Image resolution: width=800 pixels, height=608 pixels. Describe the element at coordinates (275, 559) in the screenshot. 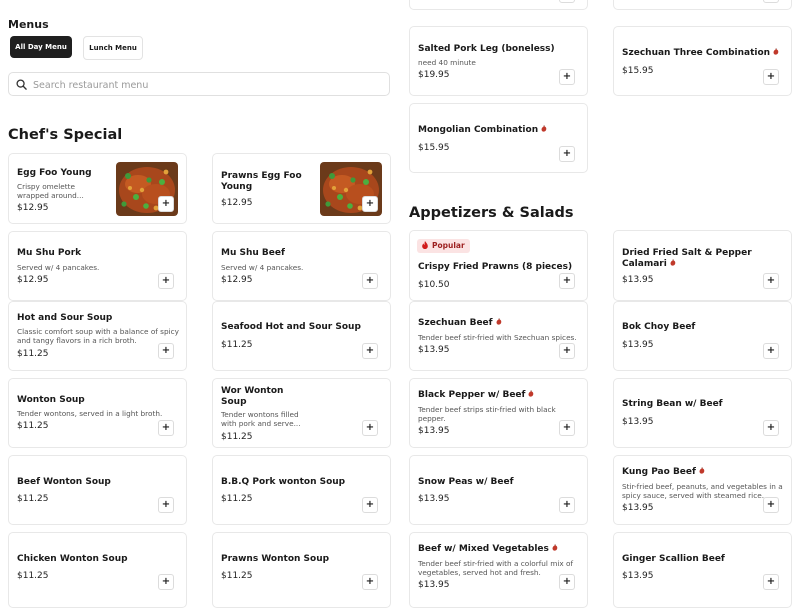

I see `item-name: Prawns Wonton Soup` at that location.